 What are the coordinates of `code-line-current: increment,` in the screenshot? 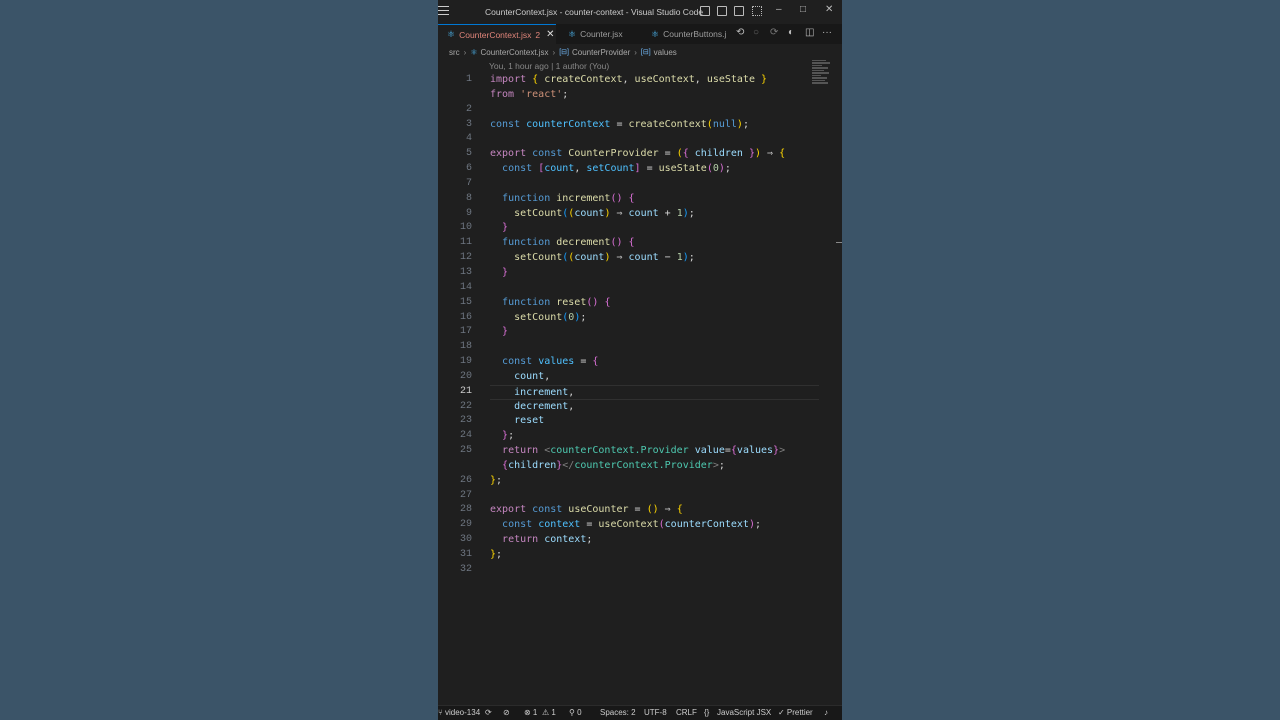 It's located at (654, 392).